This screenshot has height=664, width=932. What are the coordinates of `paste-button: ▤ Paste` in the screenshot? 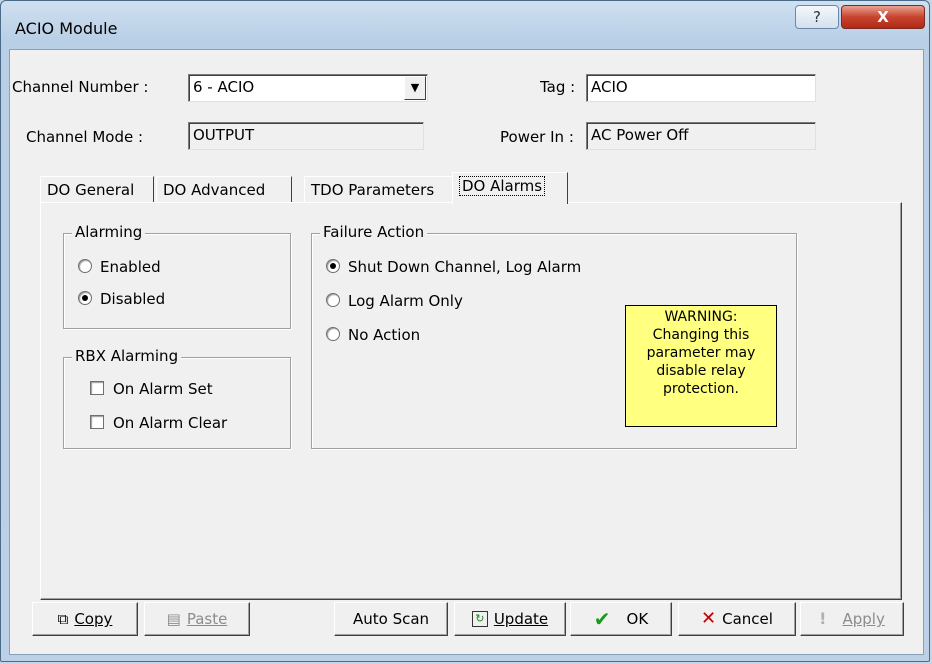 It's located at (197, 619).